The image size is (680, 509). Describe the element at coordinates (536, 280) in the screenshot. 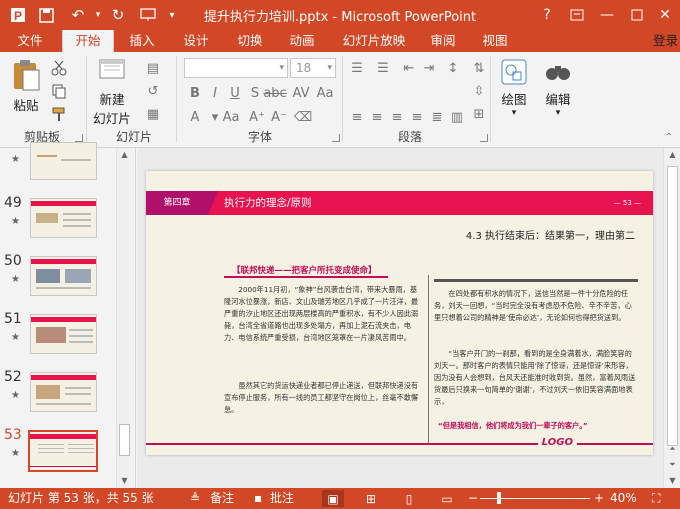

I see `right-column-rule` at that location.